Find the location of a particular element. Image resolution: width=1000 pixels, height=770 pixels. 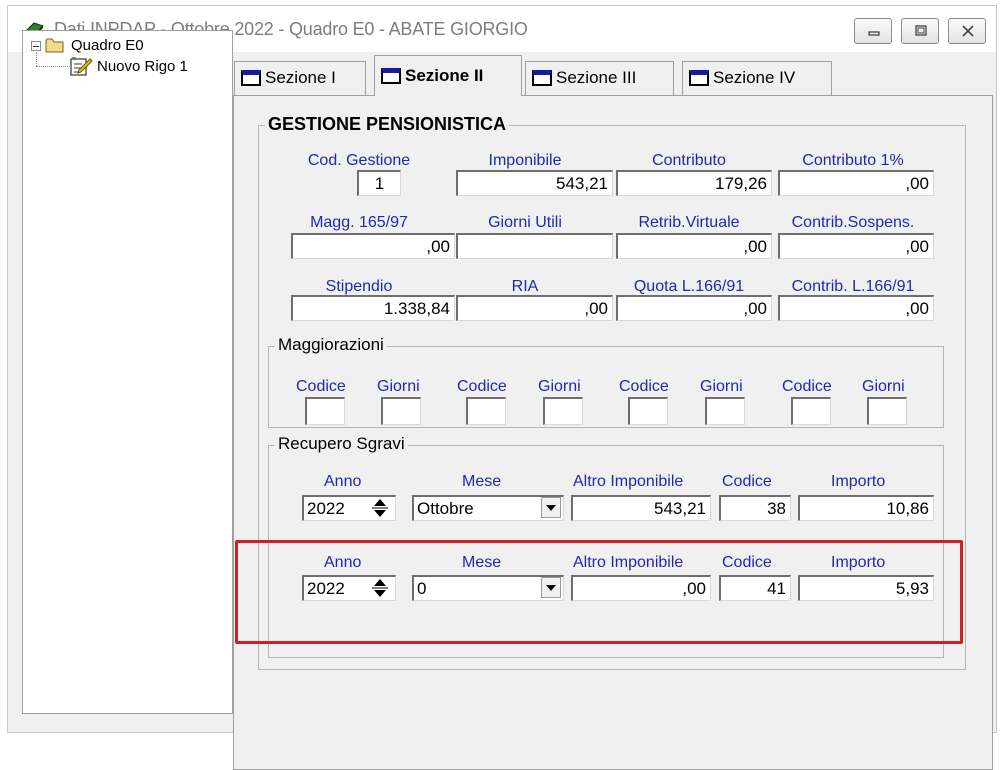

magg-codice-1-field is located at coordinates (325, 411).